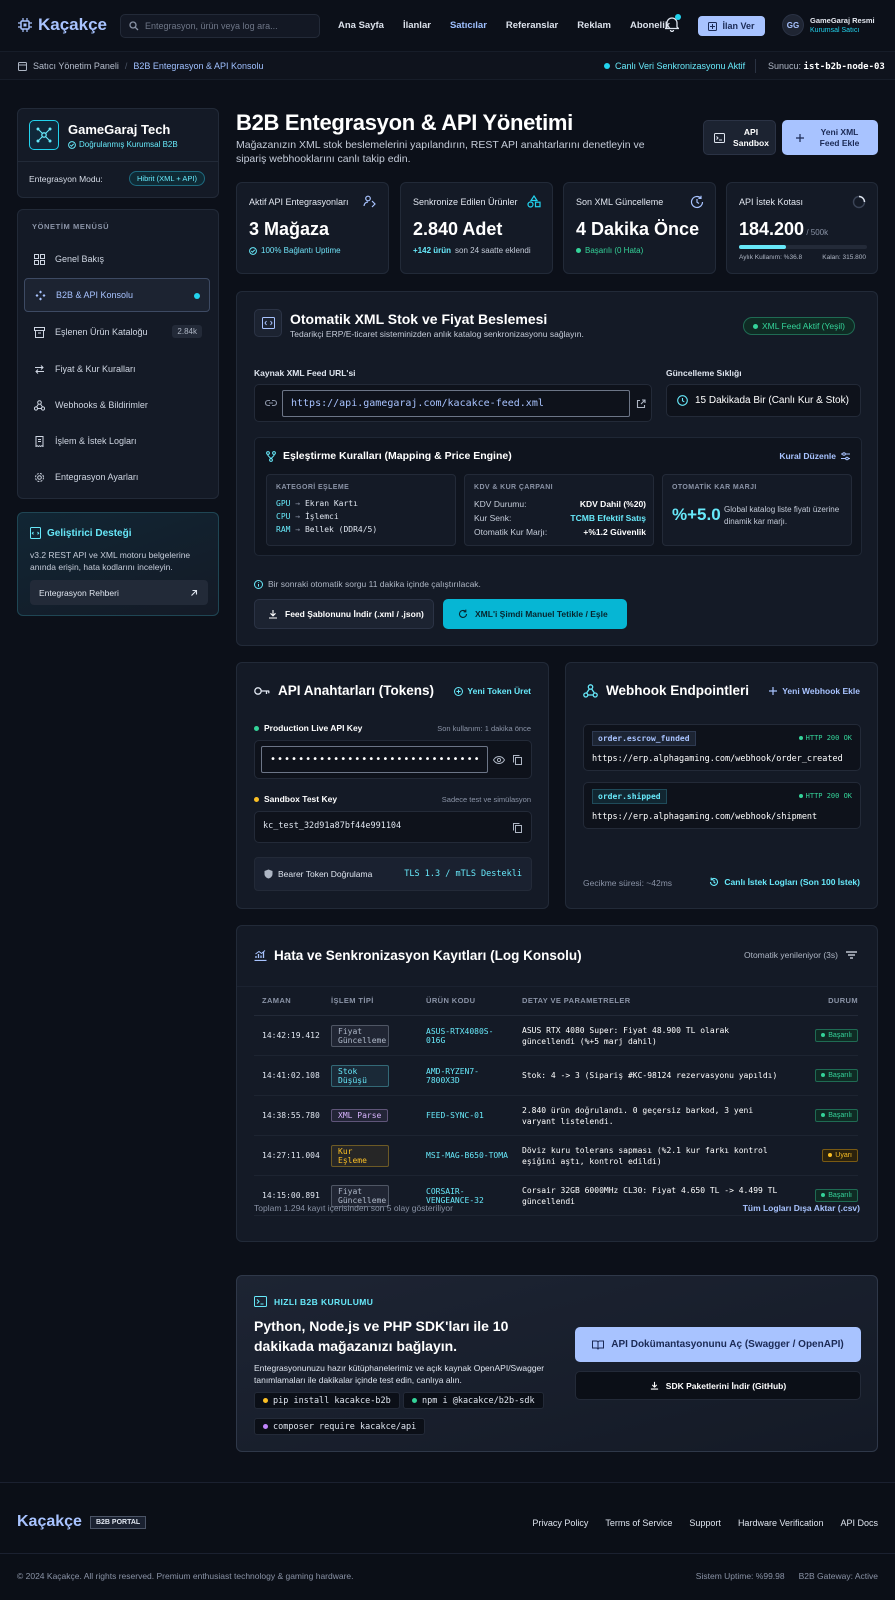 This screenshot has height=1600, width=895. Describe the element at coordinates (117, 295) in the screenshot. I see `sidebar-item-api-console: B2B & API Konsolu` at that location.